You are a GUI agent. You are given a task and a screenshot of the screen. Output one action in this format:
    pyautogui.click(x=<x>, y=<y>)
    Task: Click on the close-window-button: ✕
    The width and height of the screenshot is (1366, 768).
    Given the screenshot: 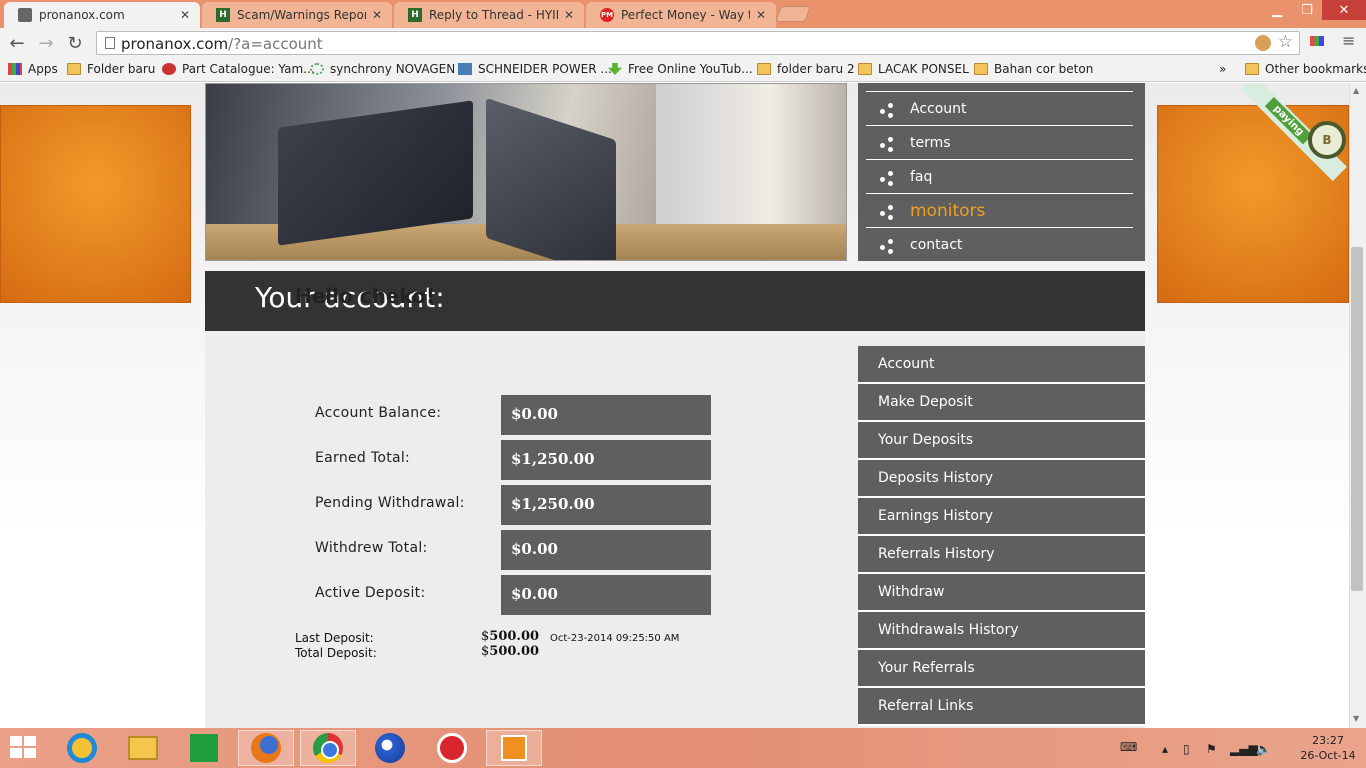 What is the action you would take?
    pyautogui.click(x=1344, y=10)
    